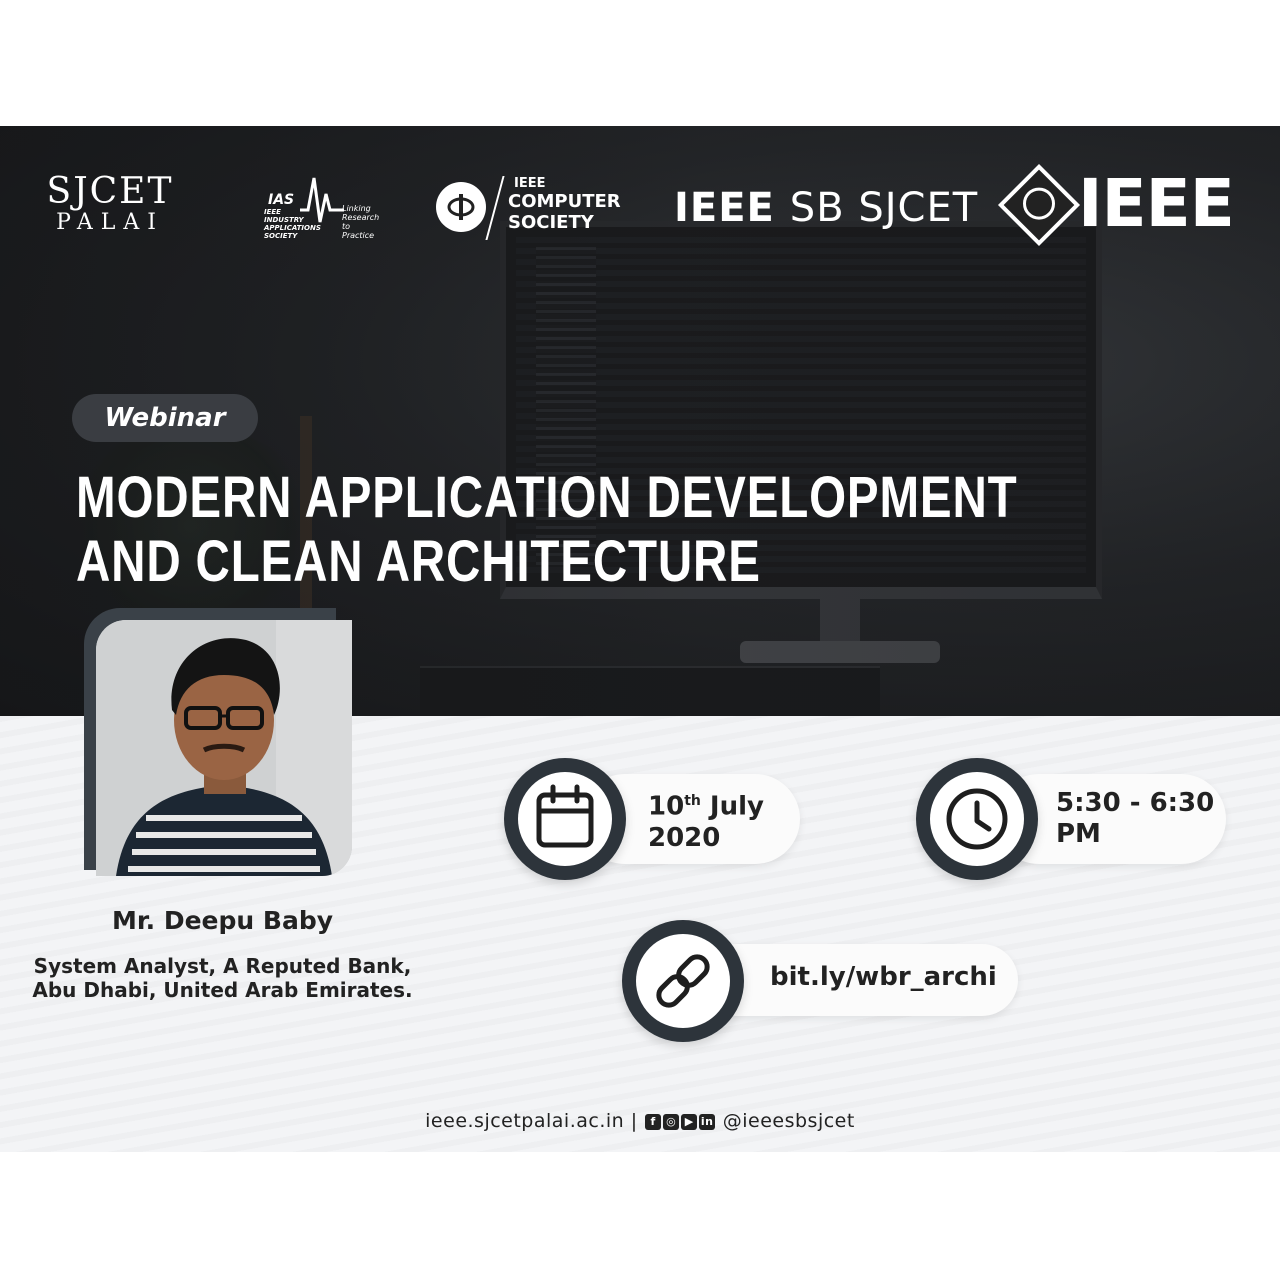 The image size is (1280, 1280). Describe the element at coordinates (224, 748) in the screenshot. I see `speaker-photo` at that location.